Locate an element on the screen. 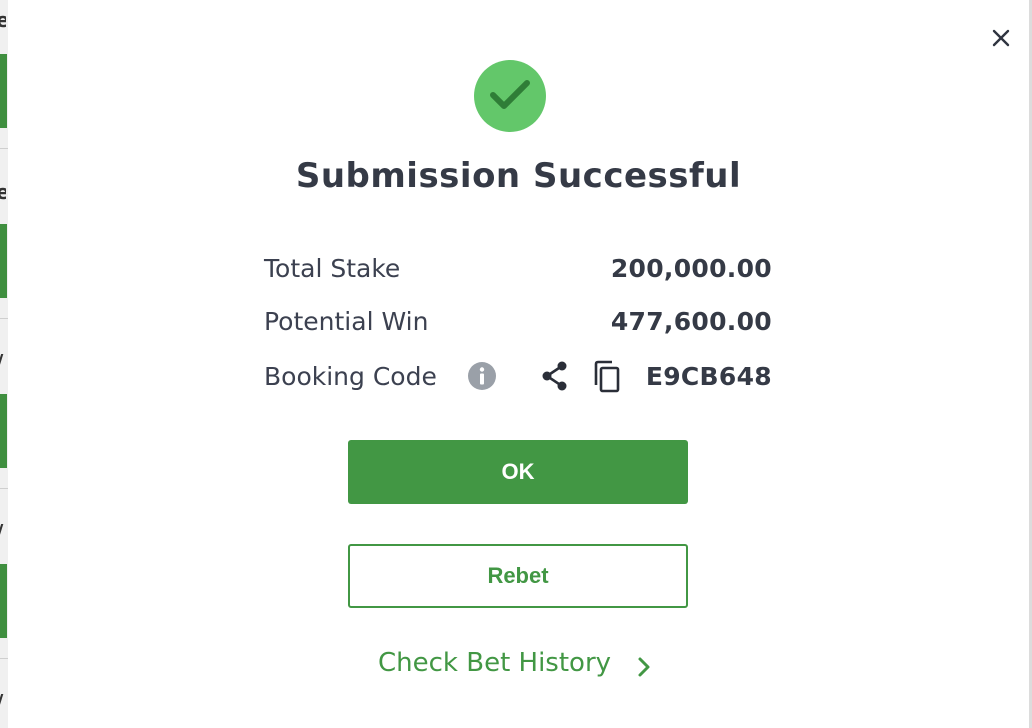 The width and height of the screenshot is (1032, 728). potential-win-row: Potential Win 477,600.00 is located at coordinates (518, 321).